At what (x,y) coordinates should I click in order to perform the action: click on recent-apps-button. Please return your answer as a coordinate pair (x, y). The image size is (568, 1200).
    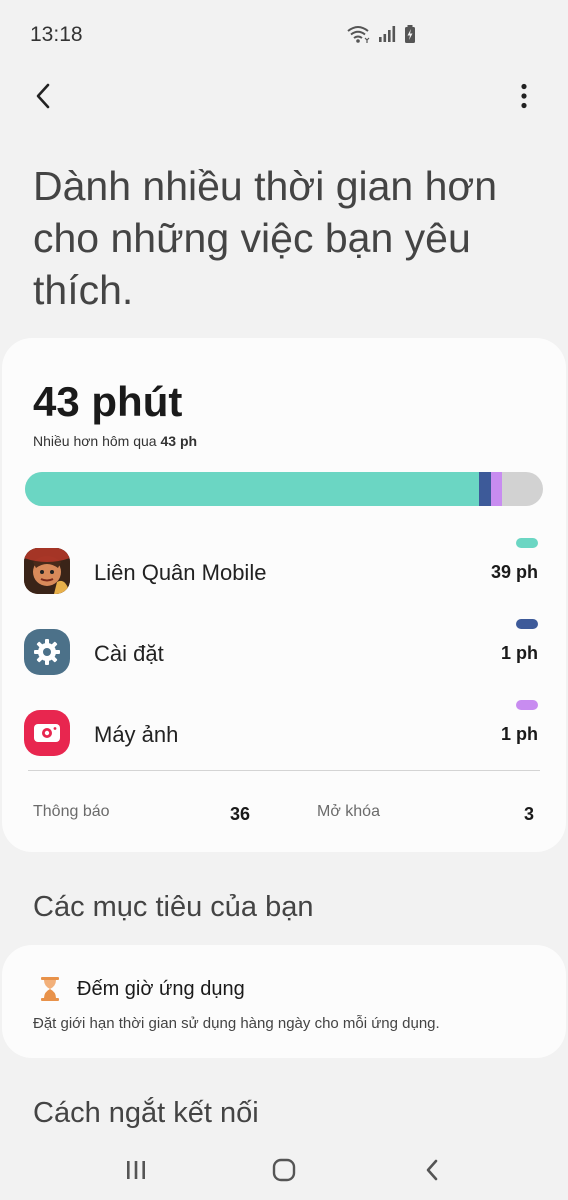
    Looking at the image, I should click on (136, 1170).